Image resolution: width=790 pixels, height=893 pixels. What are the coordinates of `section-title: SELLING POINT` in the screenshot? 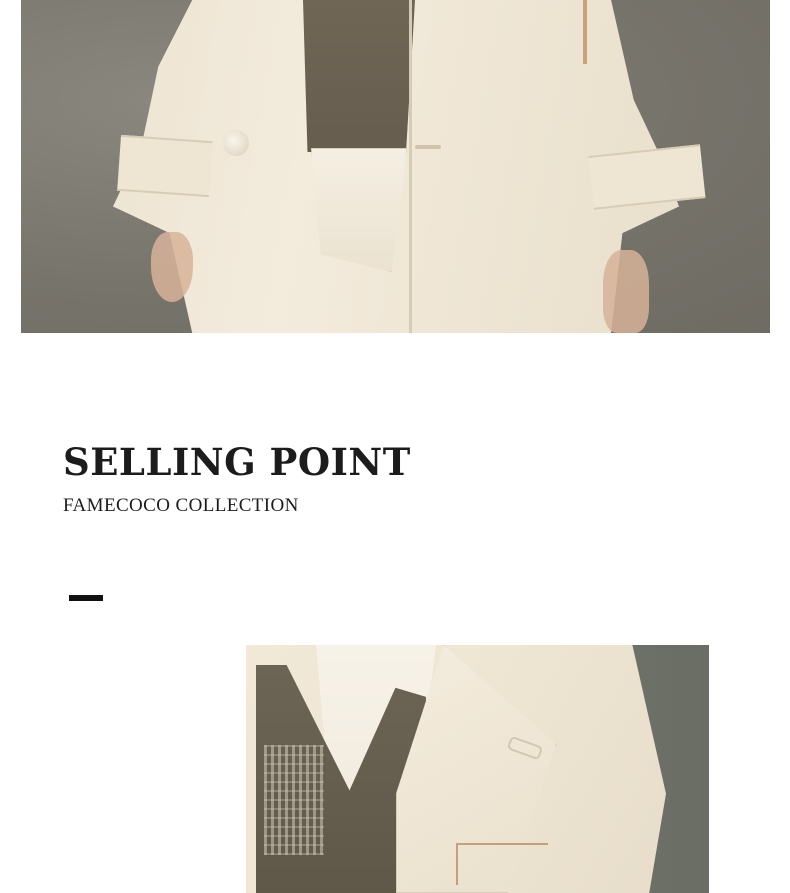 It's located at (237, 462).